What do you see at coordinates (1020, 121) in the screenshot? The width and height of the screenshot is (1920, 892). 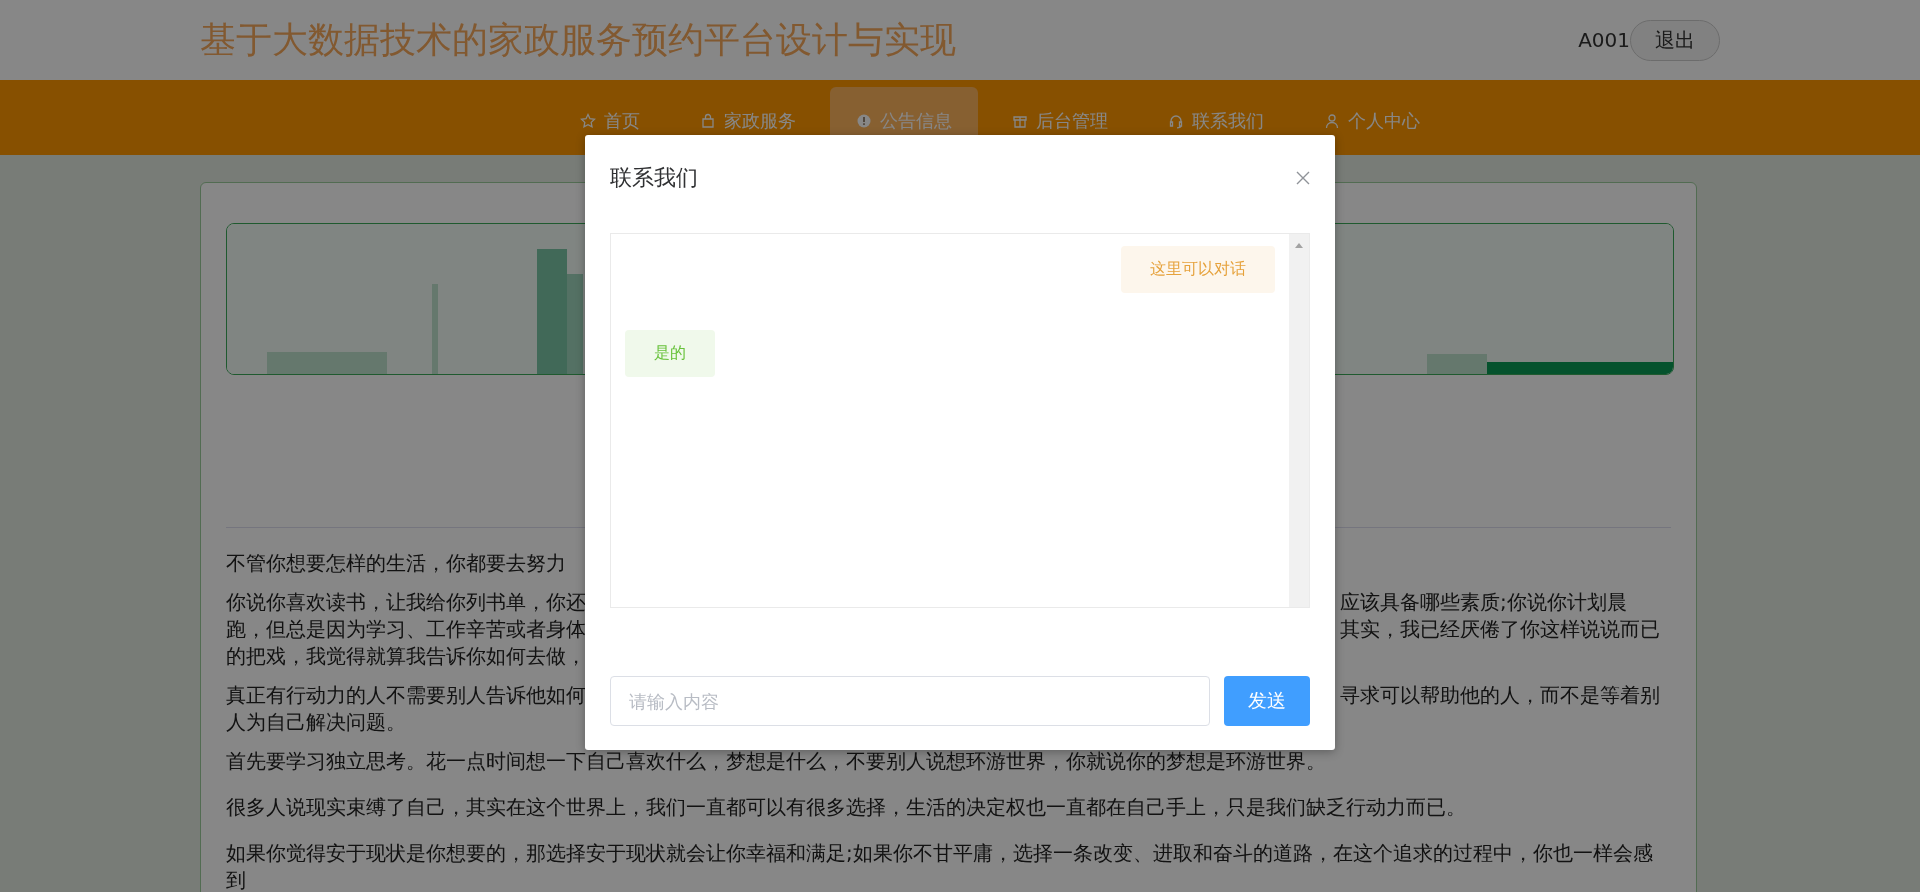 I see `box-icon` at bounding box center [1020, 121].